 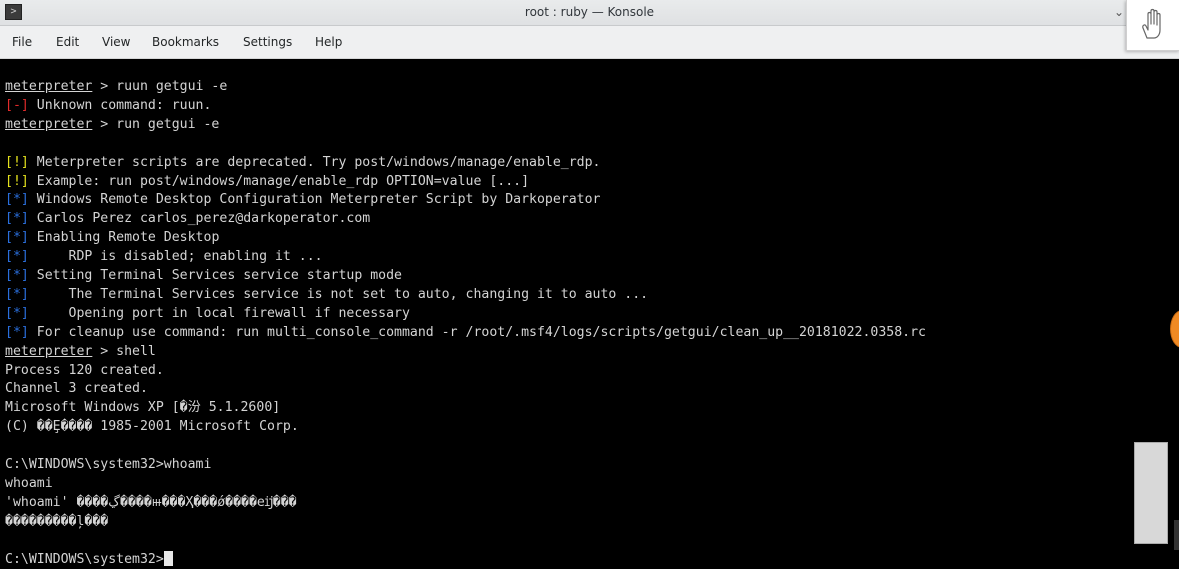 I want to click on terminal-line: ���������ļ���, so click(x=56, y=521).